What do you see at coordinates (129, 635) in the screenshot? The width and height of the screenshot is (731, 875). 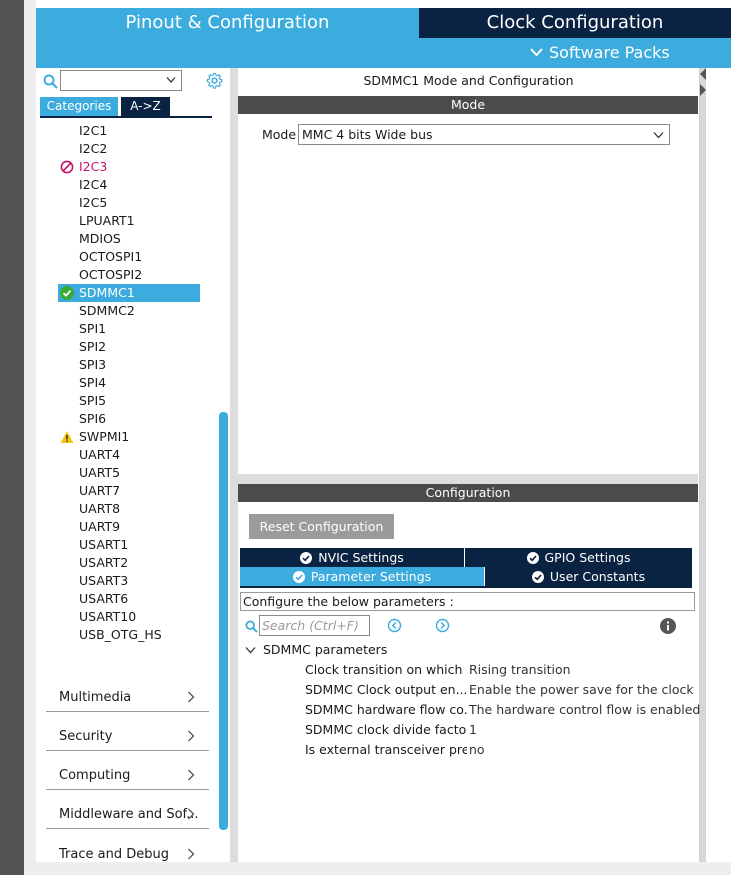 I see `peripheral-item: USB_OTG_HS` at bounding box center [129, 635].